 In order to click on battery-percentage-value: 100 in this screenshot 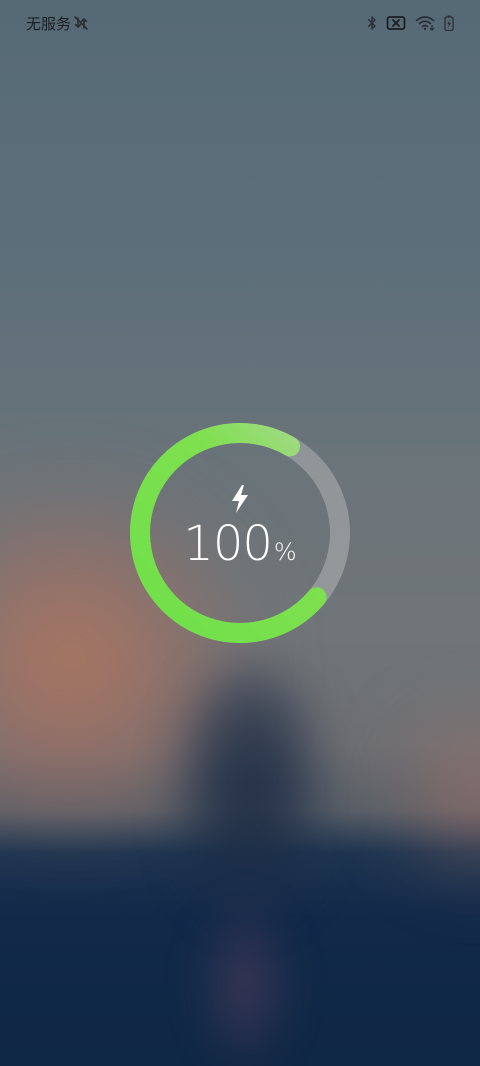, I will do `click(228, 544)`.